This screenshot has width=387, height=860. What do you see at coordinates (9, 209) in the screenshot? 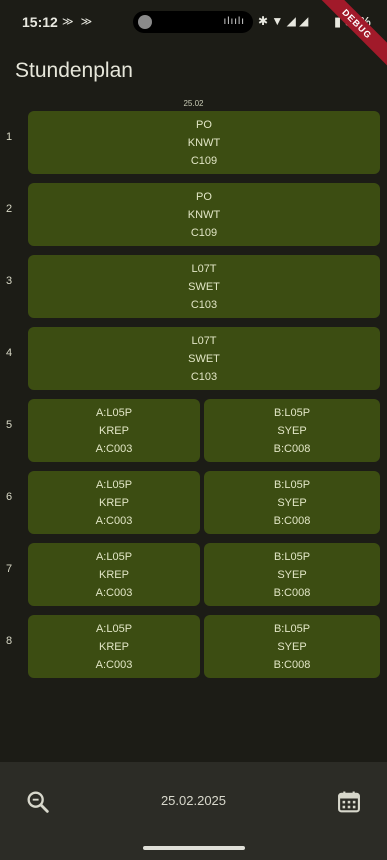
I see `period-number: 2` at bounding box center [9, 209].